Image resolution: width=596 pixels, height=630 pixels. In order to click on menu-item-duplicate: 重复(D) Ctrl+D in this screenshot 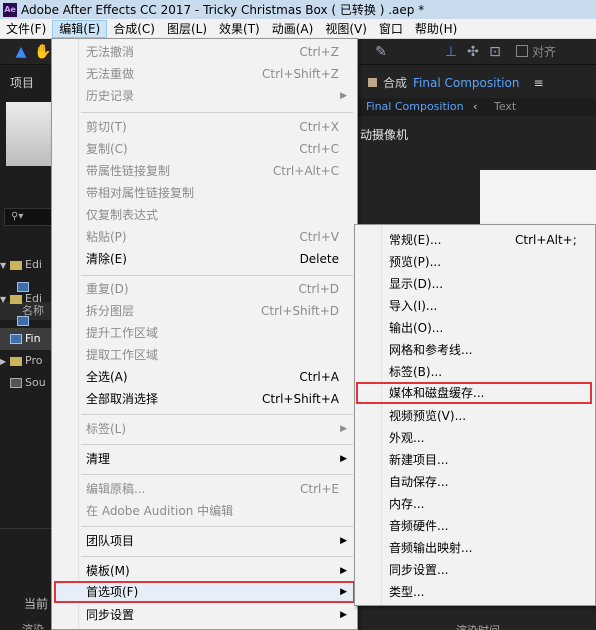, I will do `click(204, 289)`.